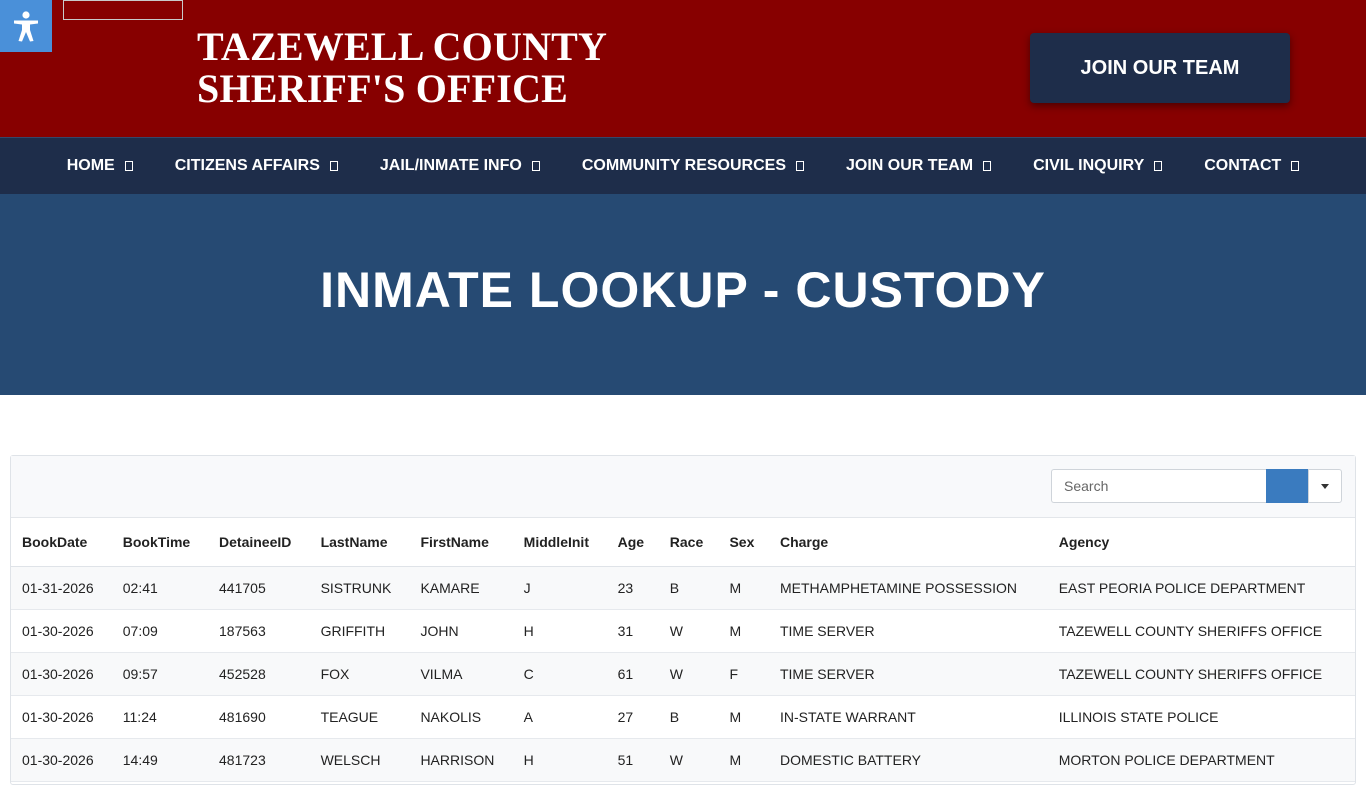 This screenshot has height=785, width=1366. What do you see at coordinates (559, 588) in the screenshot?
I see `table-cell: J` at bounding box center [559, 588].